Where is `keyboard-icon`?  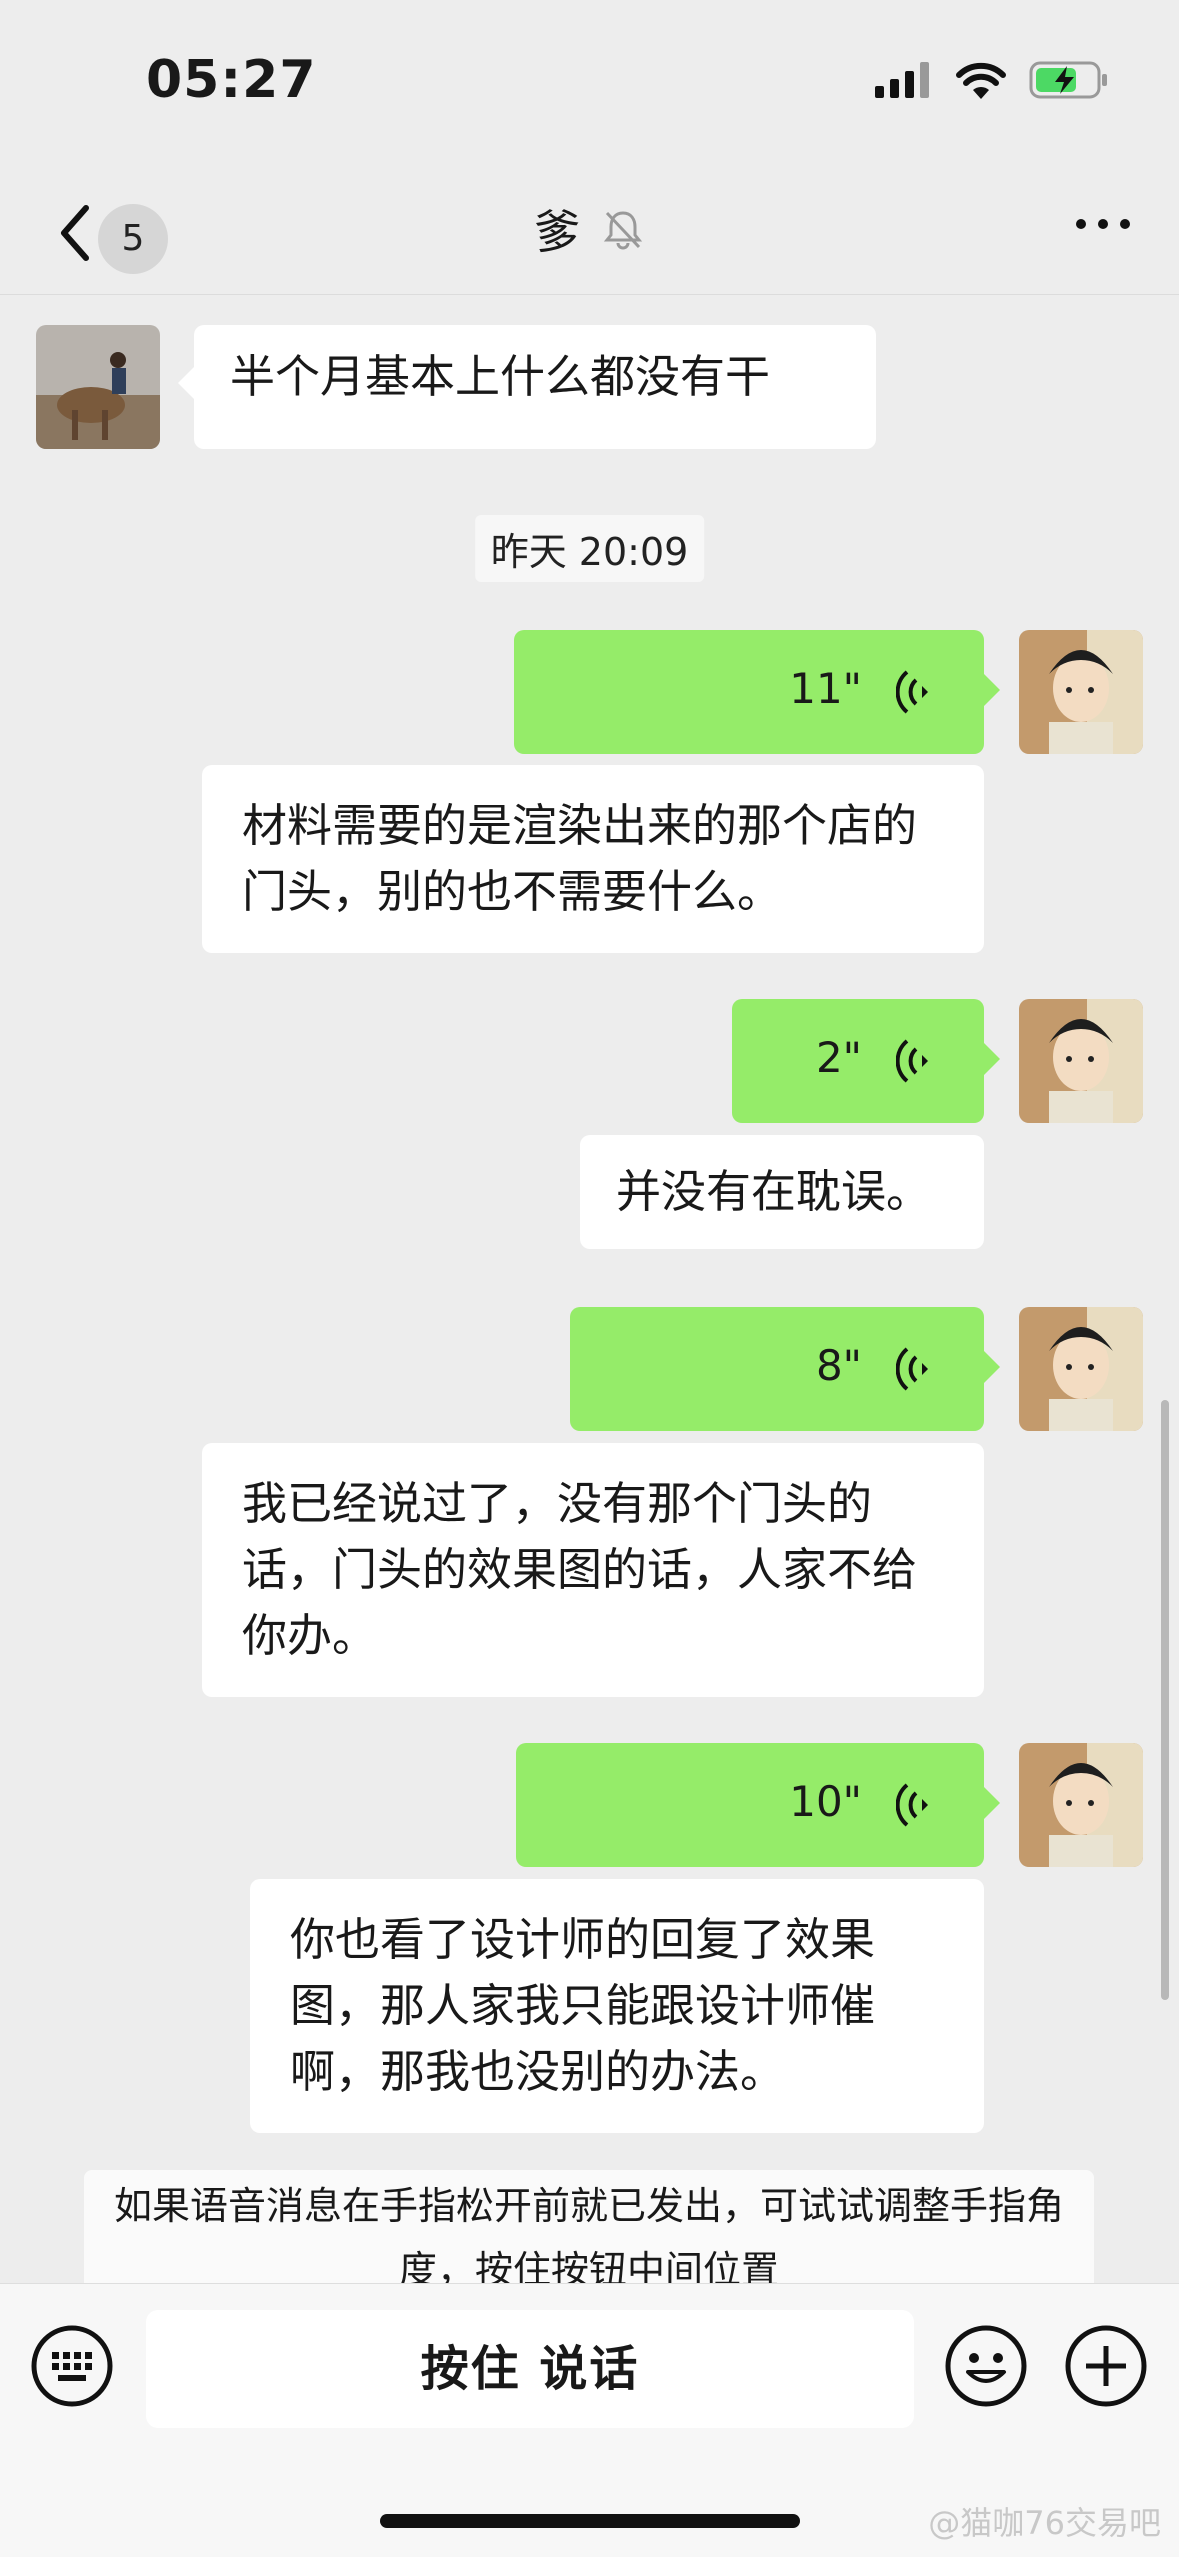 keyboard-icon is located at coordinates (72, 2366).